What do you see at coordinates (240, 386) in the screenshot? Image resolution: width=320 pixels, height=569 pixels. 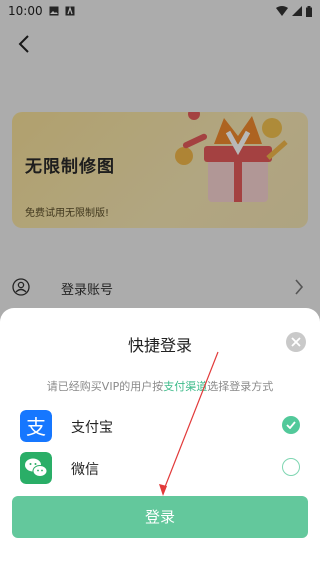 I see `hint-suffix: 选择登录方式` at bounding box center [240, 386].